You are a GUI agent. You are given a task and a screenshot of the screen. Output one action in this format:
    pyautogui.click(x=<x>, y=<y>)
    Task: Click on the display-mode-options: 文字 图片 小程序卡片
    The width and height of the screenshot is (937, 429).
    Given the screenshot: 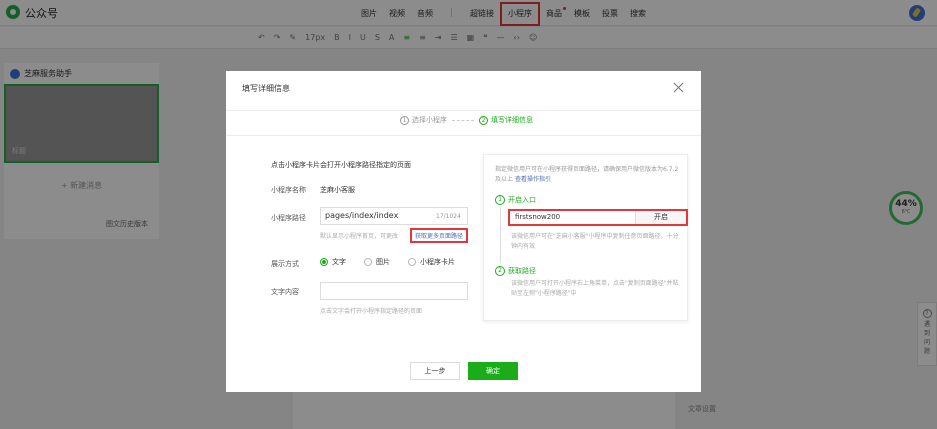 What is the action you would take?
    pyautogui.click(x=387, y=262)
    